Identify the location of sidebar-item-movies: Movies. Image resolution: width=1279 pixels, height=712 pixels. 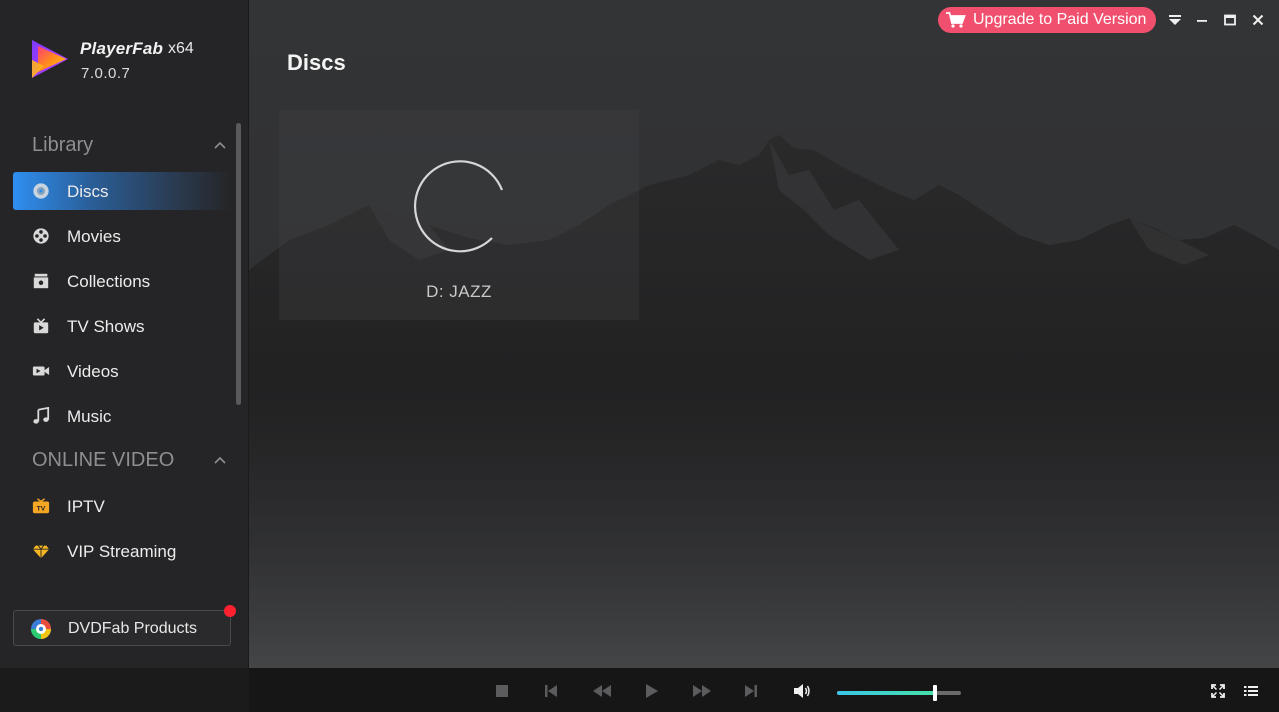
(122, 236).